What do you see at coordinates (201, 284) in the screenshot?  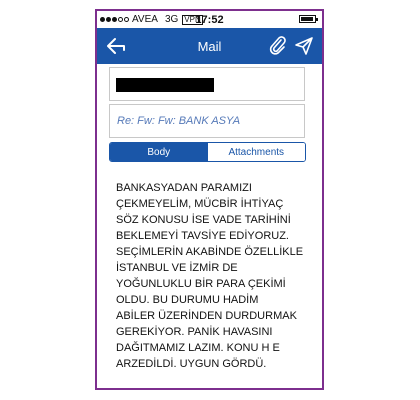 I see `body-line: YOĞUNLUKLU BİR PARA ÇEKİMİ` at bounding box center [201, 284].